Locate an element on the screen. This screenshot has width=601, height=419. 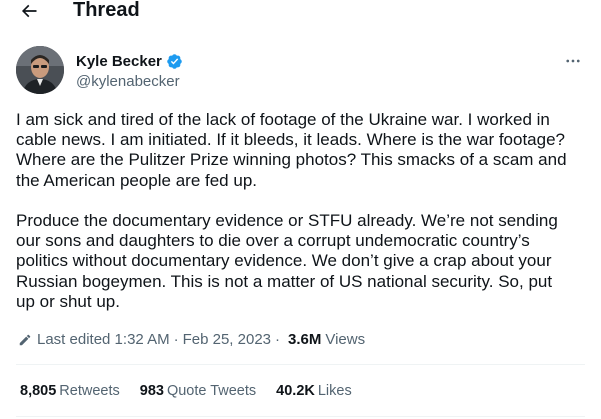
likes-count: 40.2K is located at coordinates (295, 391).